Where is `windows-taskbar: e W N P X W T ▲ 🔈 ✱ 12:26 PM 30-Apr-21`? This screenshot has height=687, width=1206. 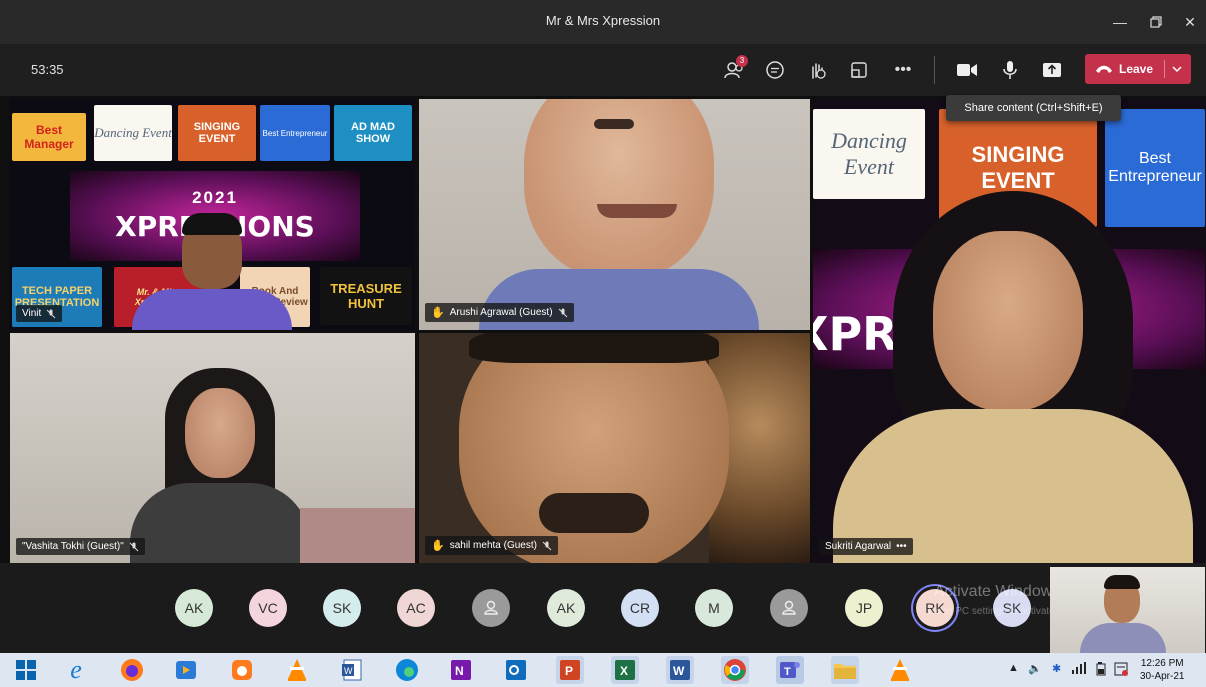
windows-taskbar: e W N P X W T ▲ 🔈 ✱ 12:26 PM 30-Apr-21 is located at coordinates (603, 670).